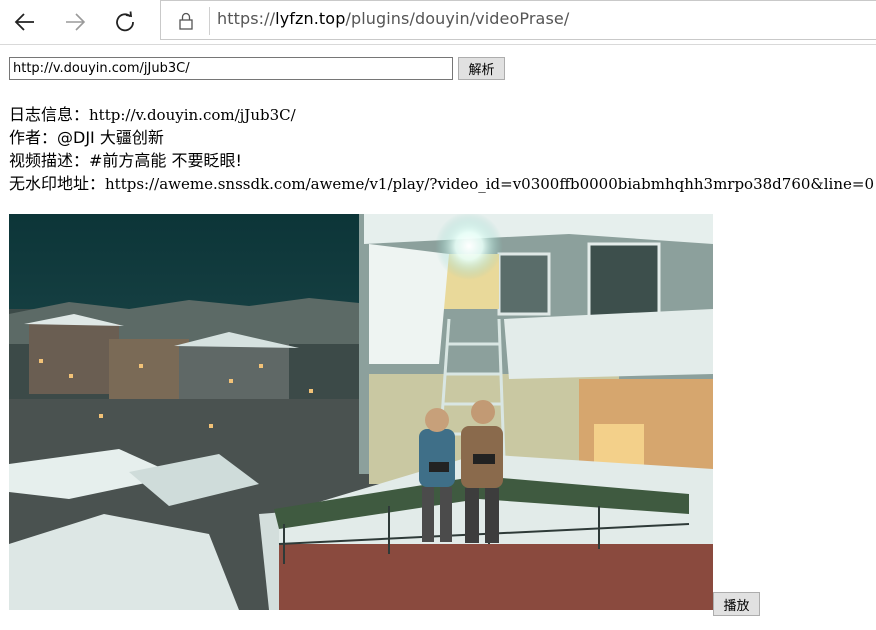  What do you see at coordinates (49, 160) in the screenshot?
I see `description-label: 视频描述：` at bounding box center [49, 160].